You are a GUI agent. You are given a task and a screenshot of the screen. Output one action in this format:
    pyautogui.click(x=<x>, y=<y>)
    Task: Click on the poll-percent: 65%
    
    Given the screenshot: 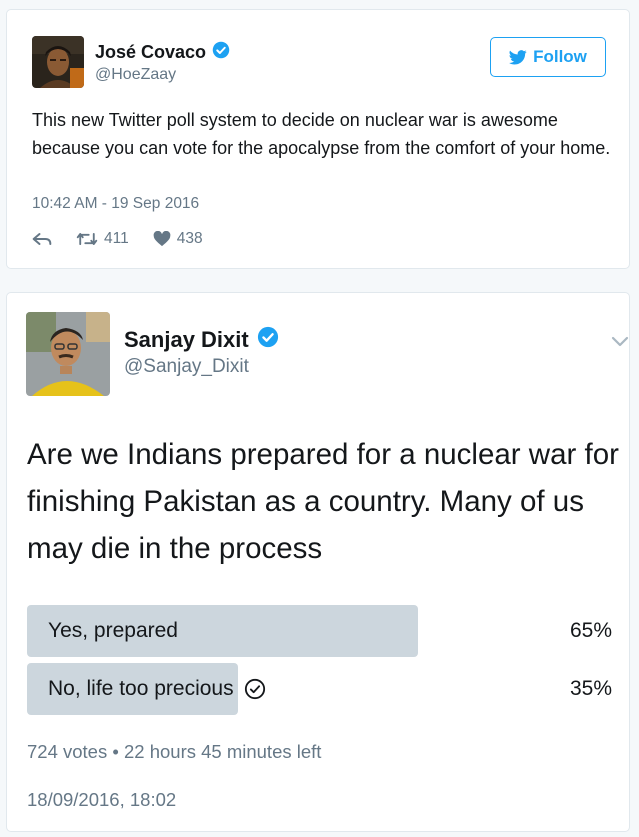 What is the action you would take?
    pyautogui.click(x=590, y=630)
    